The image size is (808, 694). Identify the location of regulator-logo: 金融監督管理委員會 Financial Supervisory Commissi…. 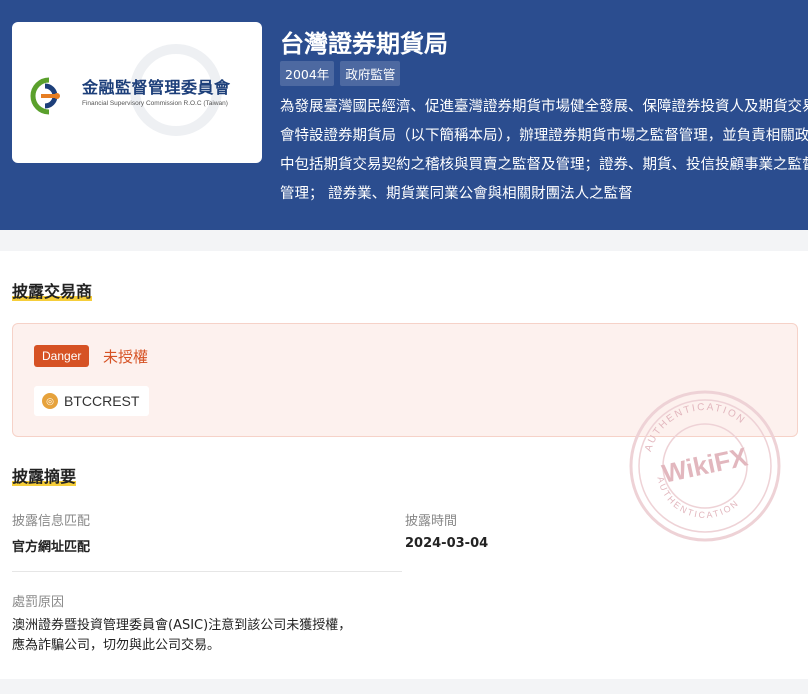
(137, 92).